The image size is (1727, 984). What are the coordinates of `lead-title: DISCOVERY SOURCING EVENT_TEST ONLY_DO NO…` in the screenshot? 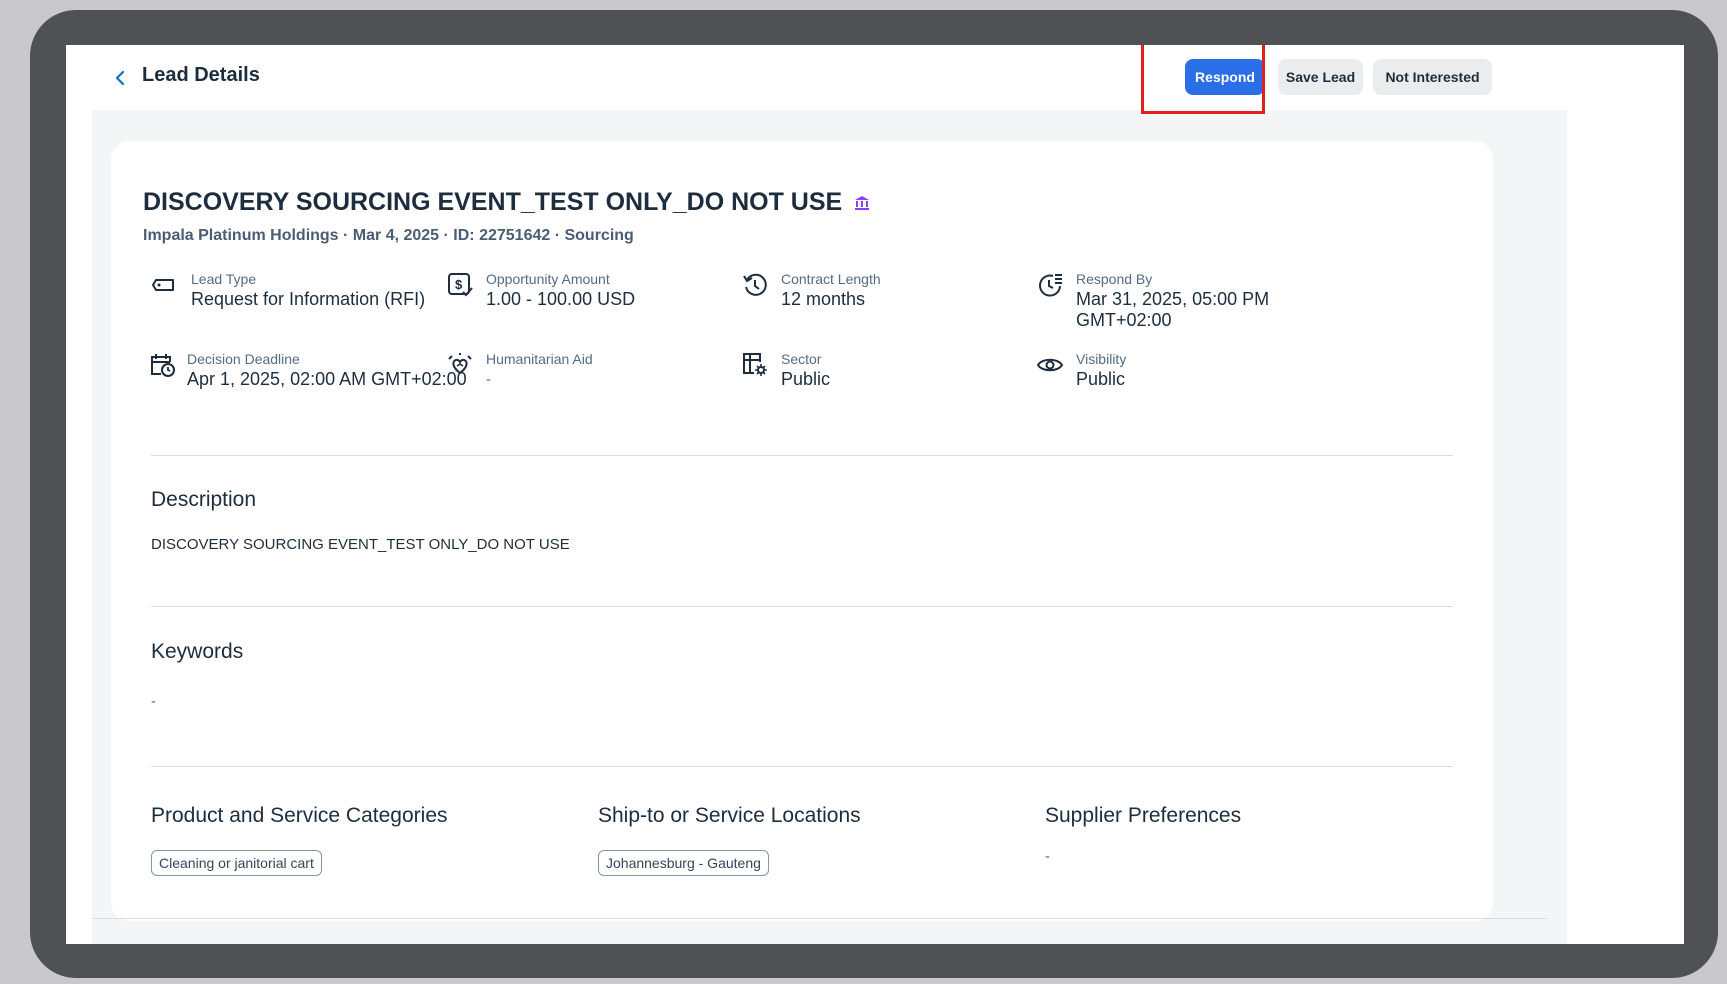 It's located at (506, 202).